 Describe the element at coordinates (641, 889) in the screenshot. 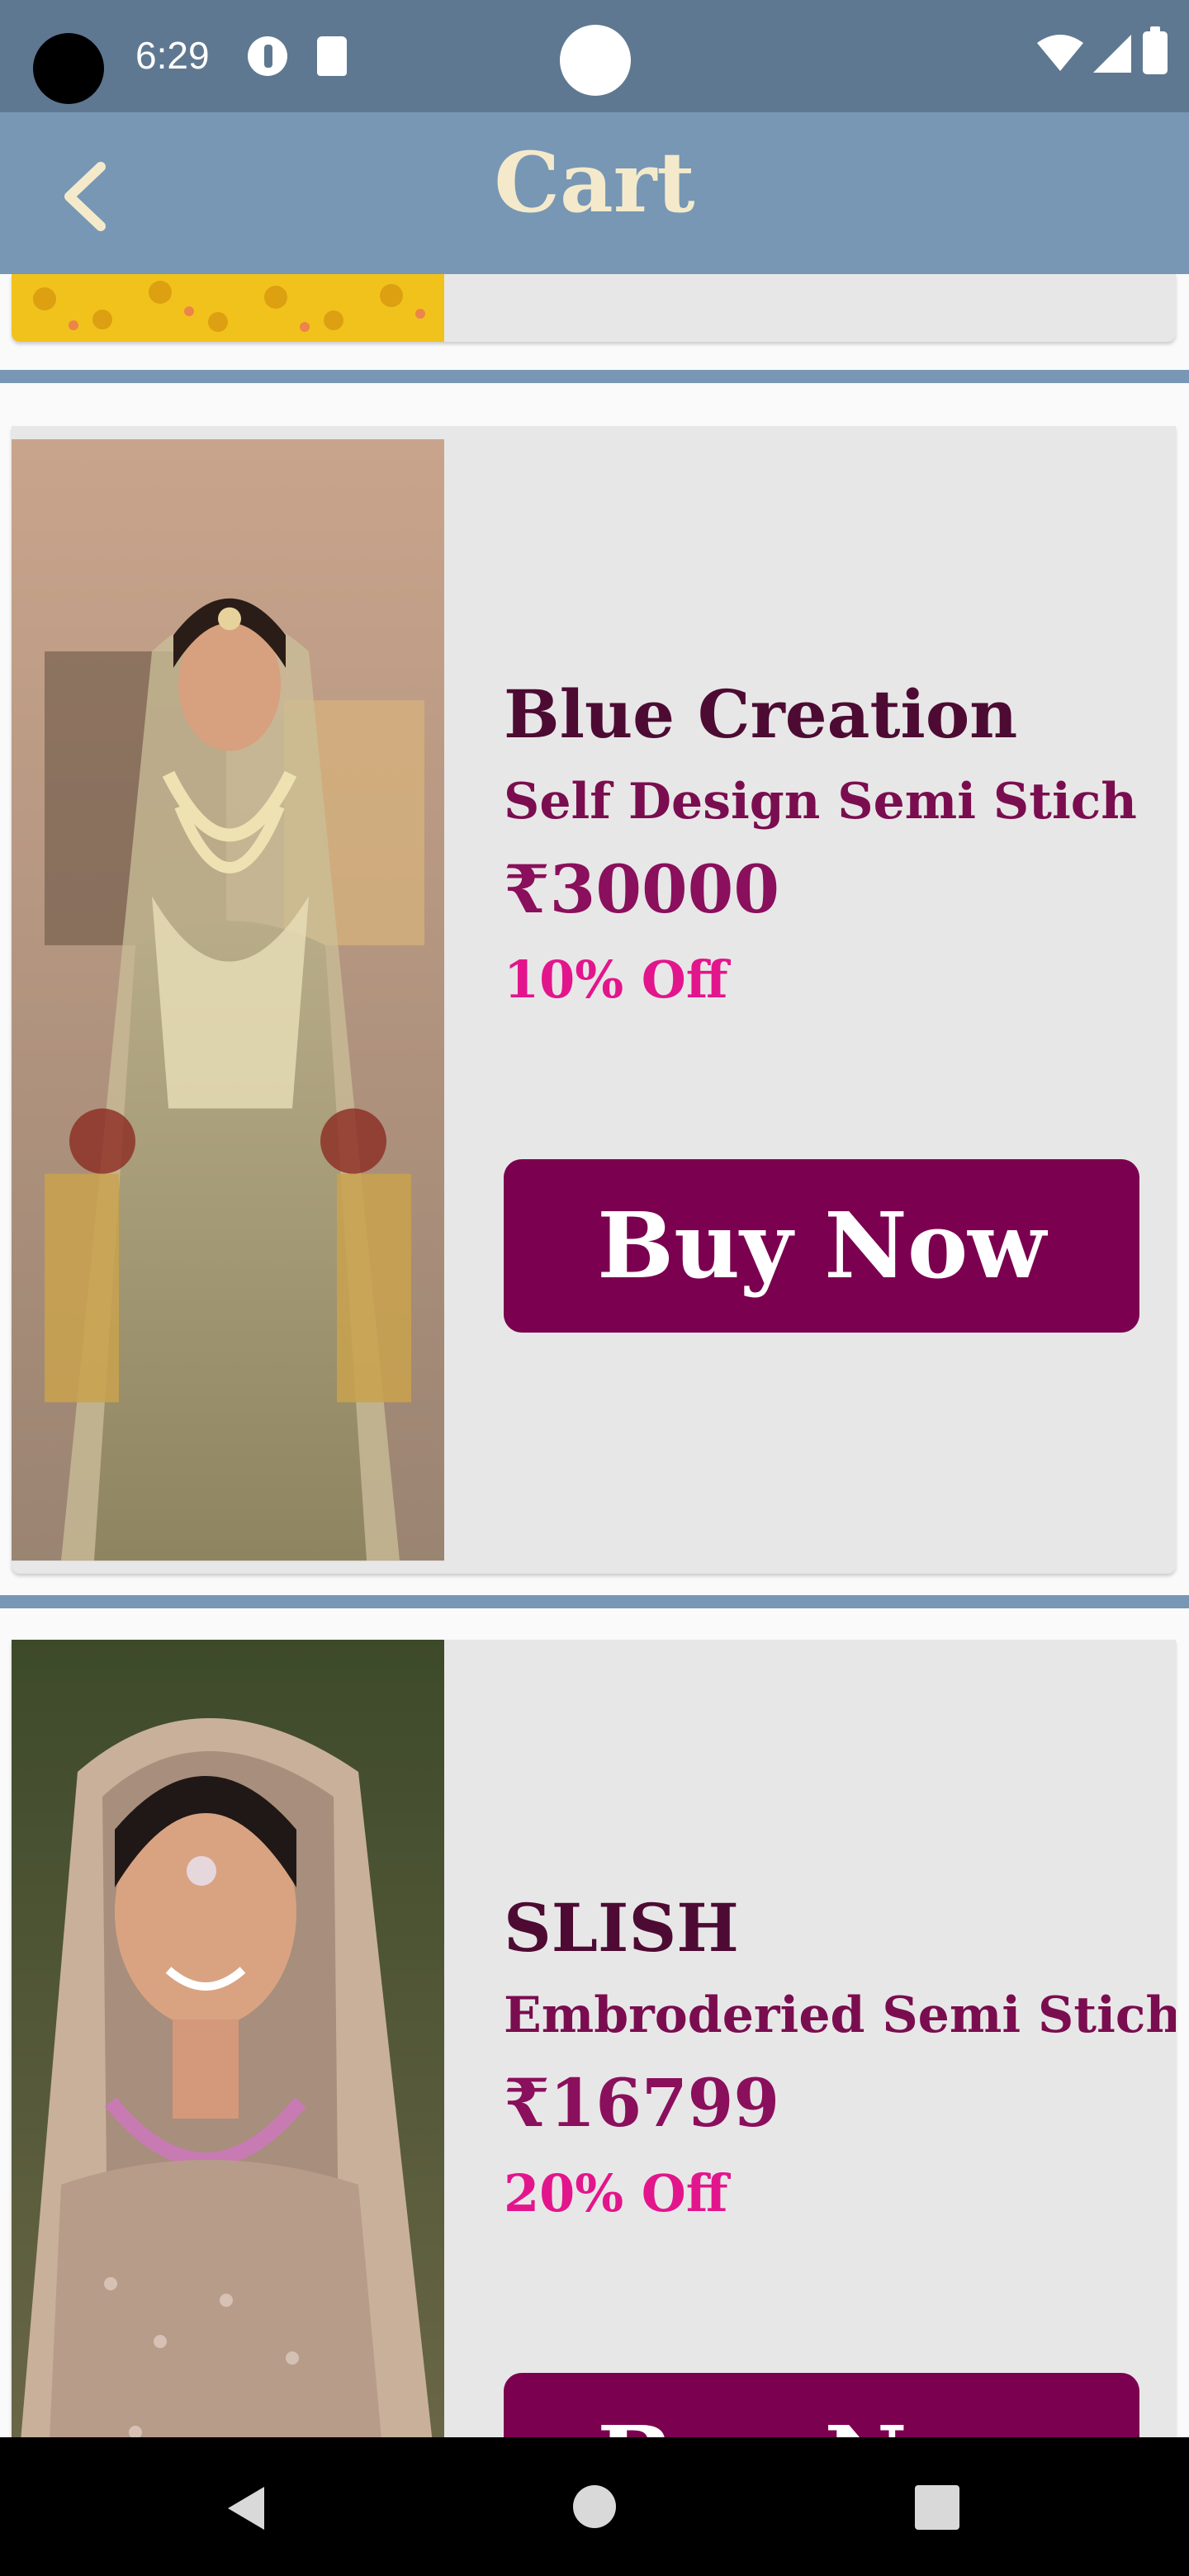

I see `item-price: ₹30000` at that location.